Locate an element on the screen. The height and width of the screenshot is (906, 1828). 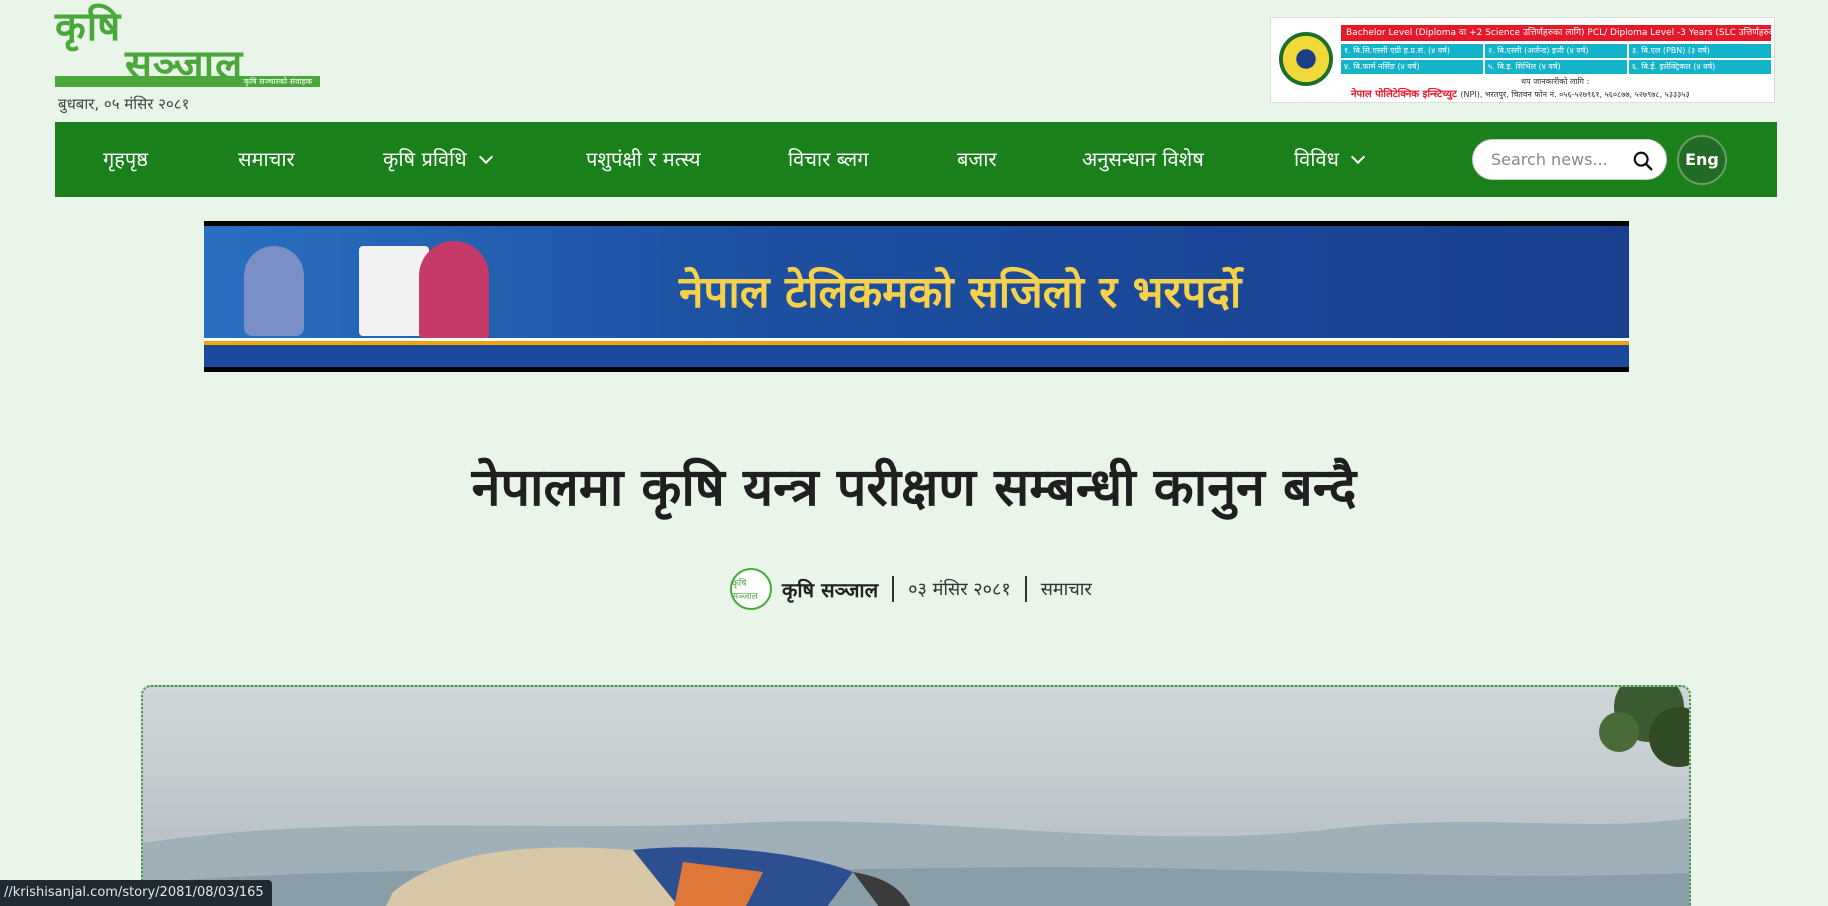
nav-item-opinion-blog: विचार ब्लग is located at coordinates (828, 159).